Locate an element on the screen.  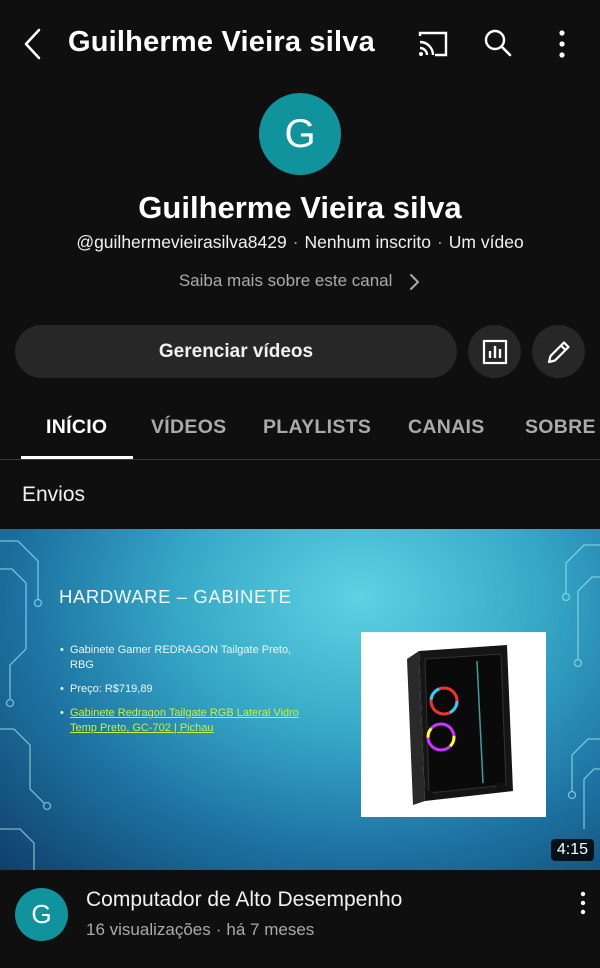
channel-avatar: G is located at coordinates (300, 134).